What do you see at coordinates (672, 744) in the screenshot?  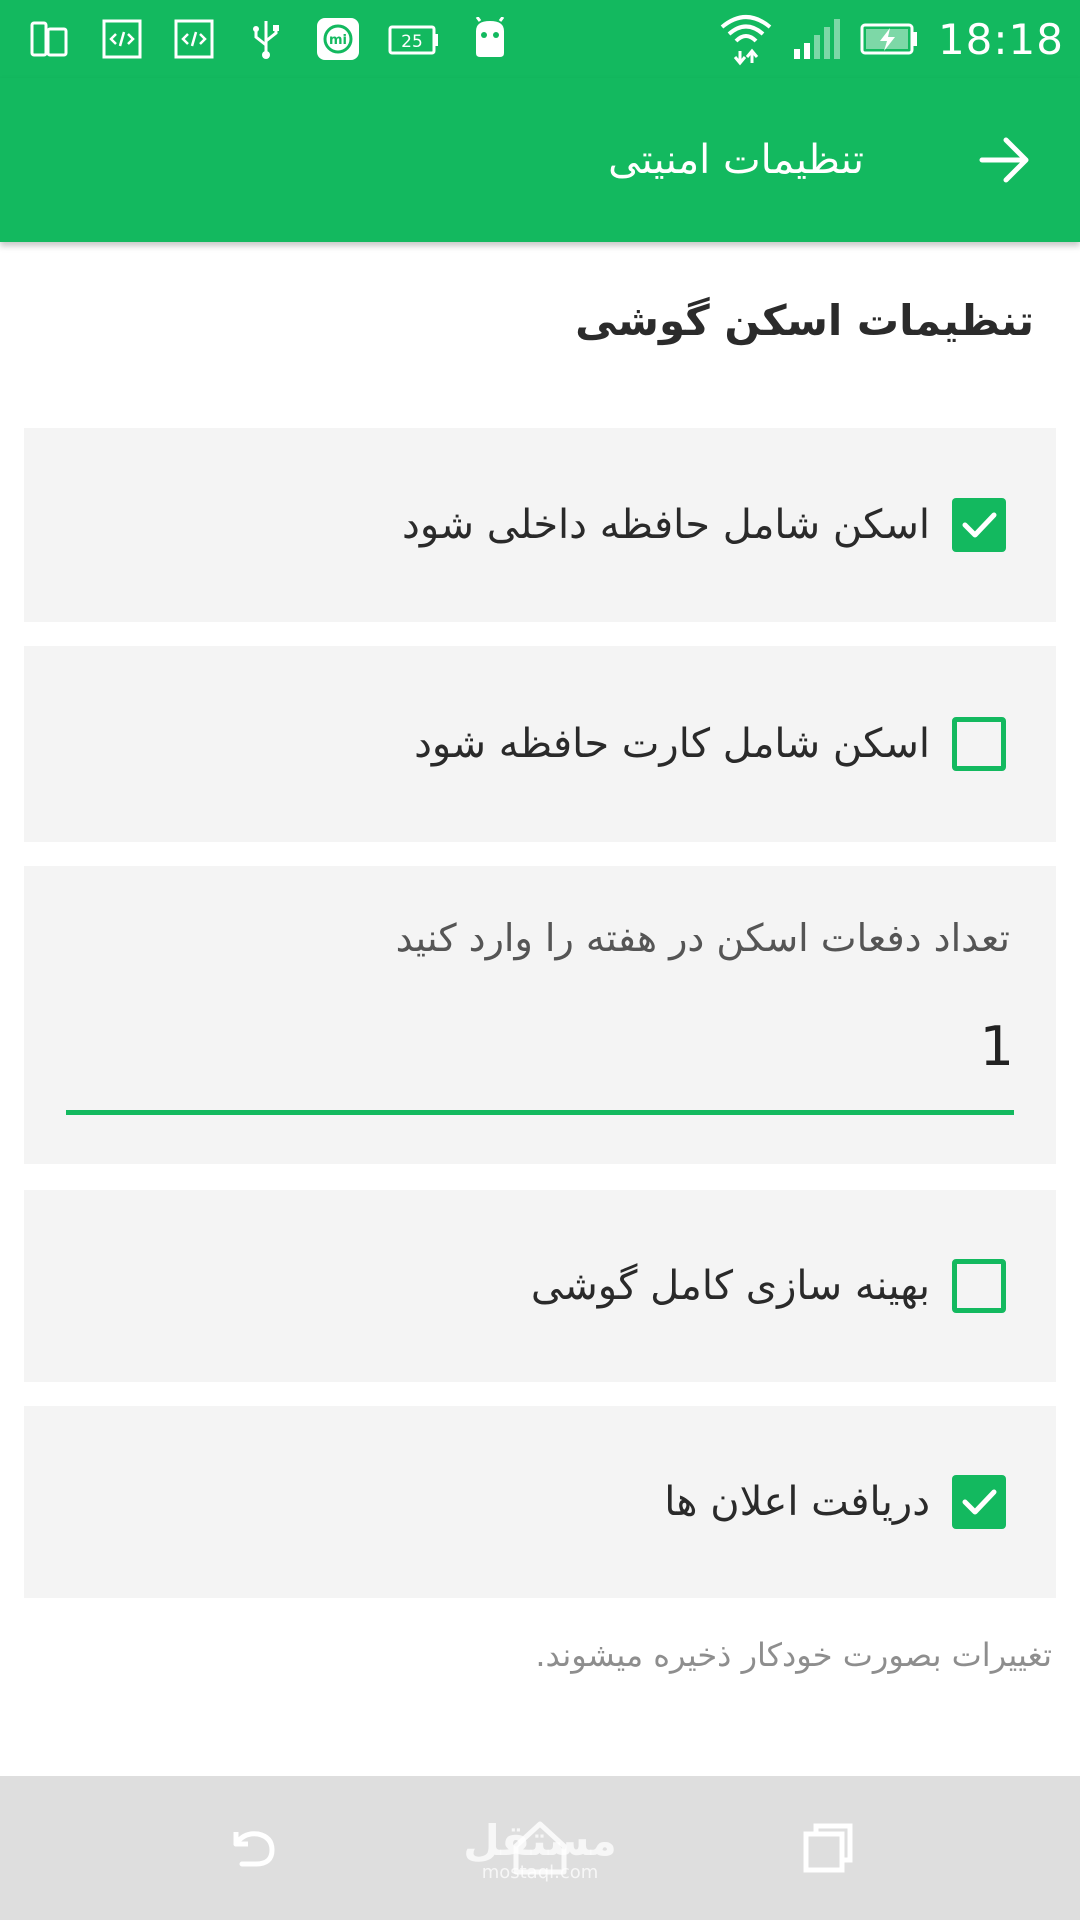 I see `memory-card-label: اسکن شامل کارت حافظه شود` at bounding box center [672, 744].